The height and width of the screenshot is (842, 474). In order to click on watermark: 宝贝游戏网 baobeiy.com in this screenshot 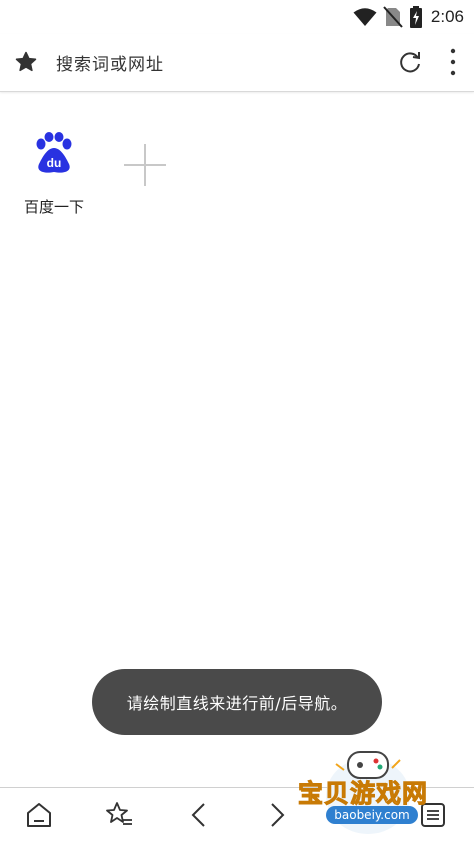, I will do `click(371, 791)`.